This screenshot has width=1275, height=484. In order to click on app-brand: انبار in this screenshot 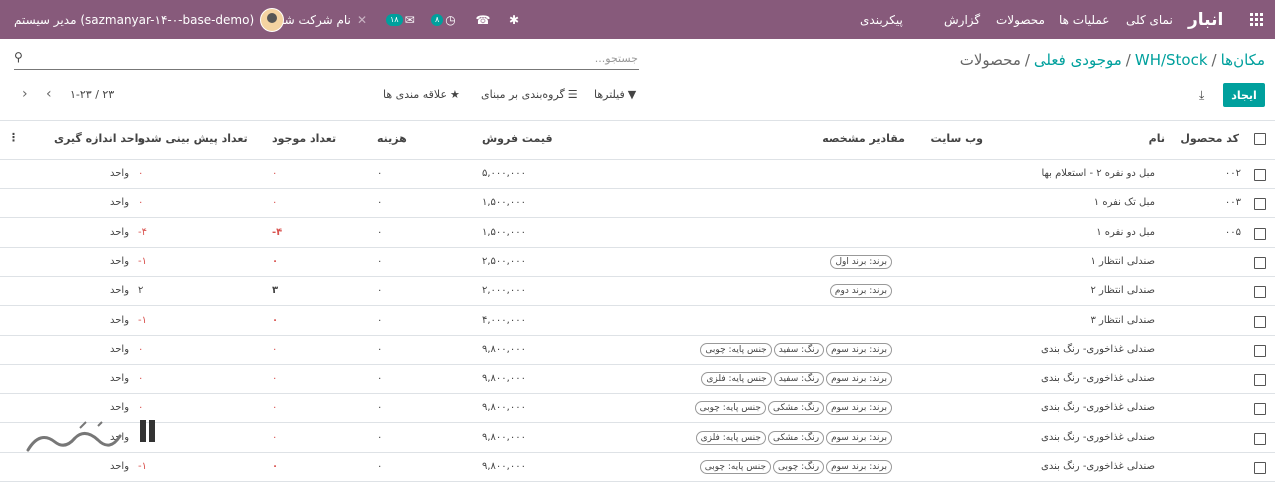, I will do `click(1205, 19)`.